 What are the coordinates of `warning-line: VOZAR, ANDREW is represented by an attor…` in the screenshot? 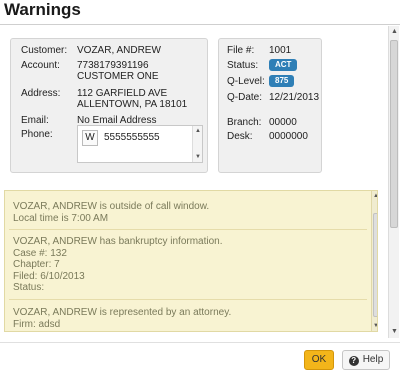 It's located at (122, 312).